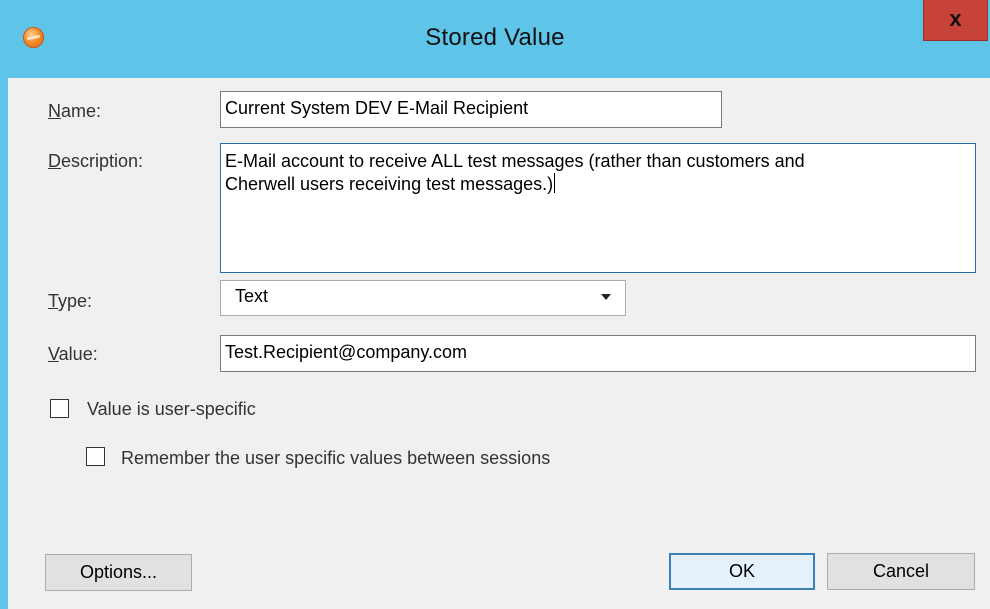 The image size is (990, 609). Describe the element at coordinates (95, 456) in the screenshot. I see `remember-values-checkbox` at that location.